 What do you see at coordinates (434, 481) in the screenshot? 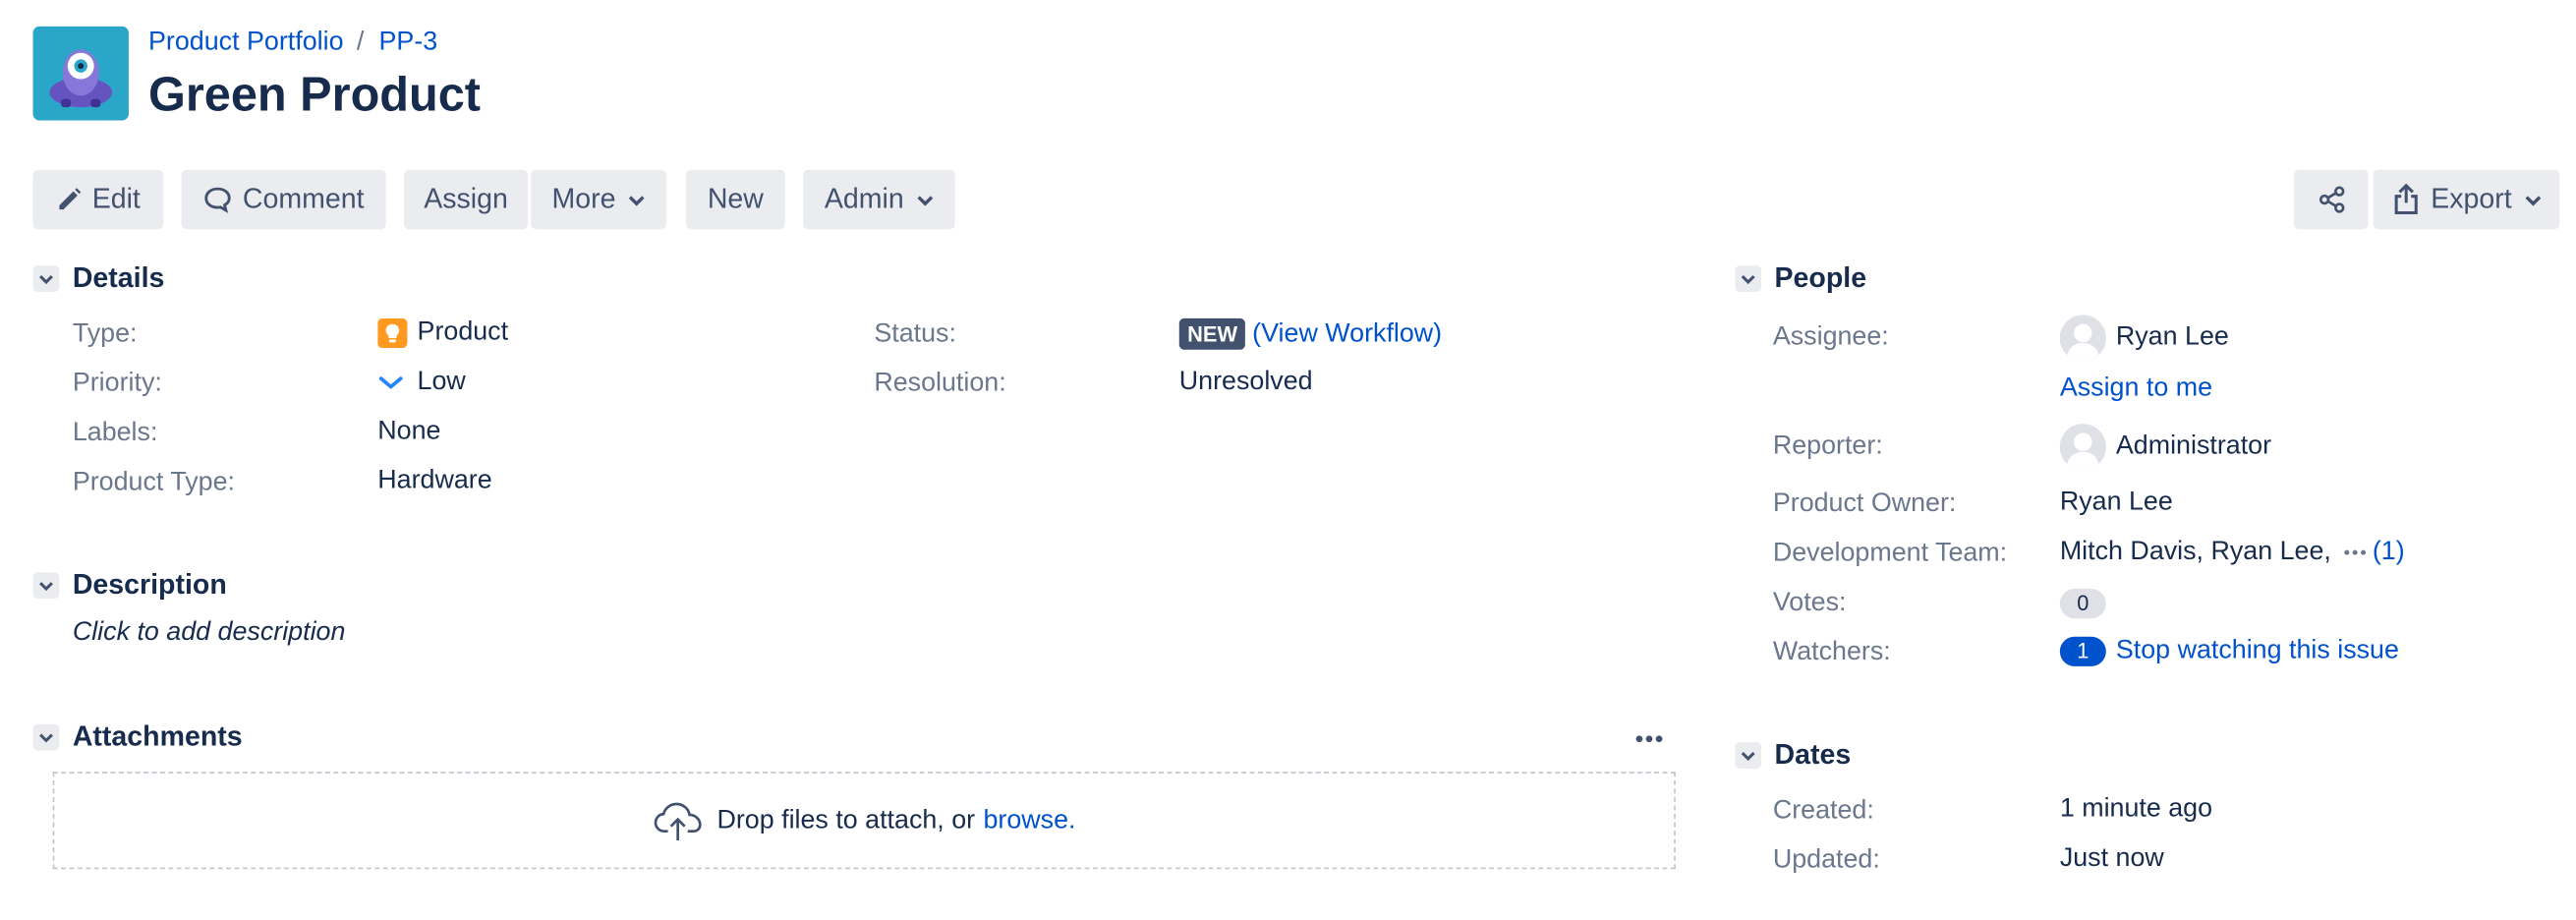
I see `product-type-value: Hardware` at bounding box center [434, 481].